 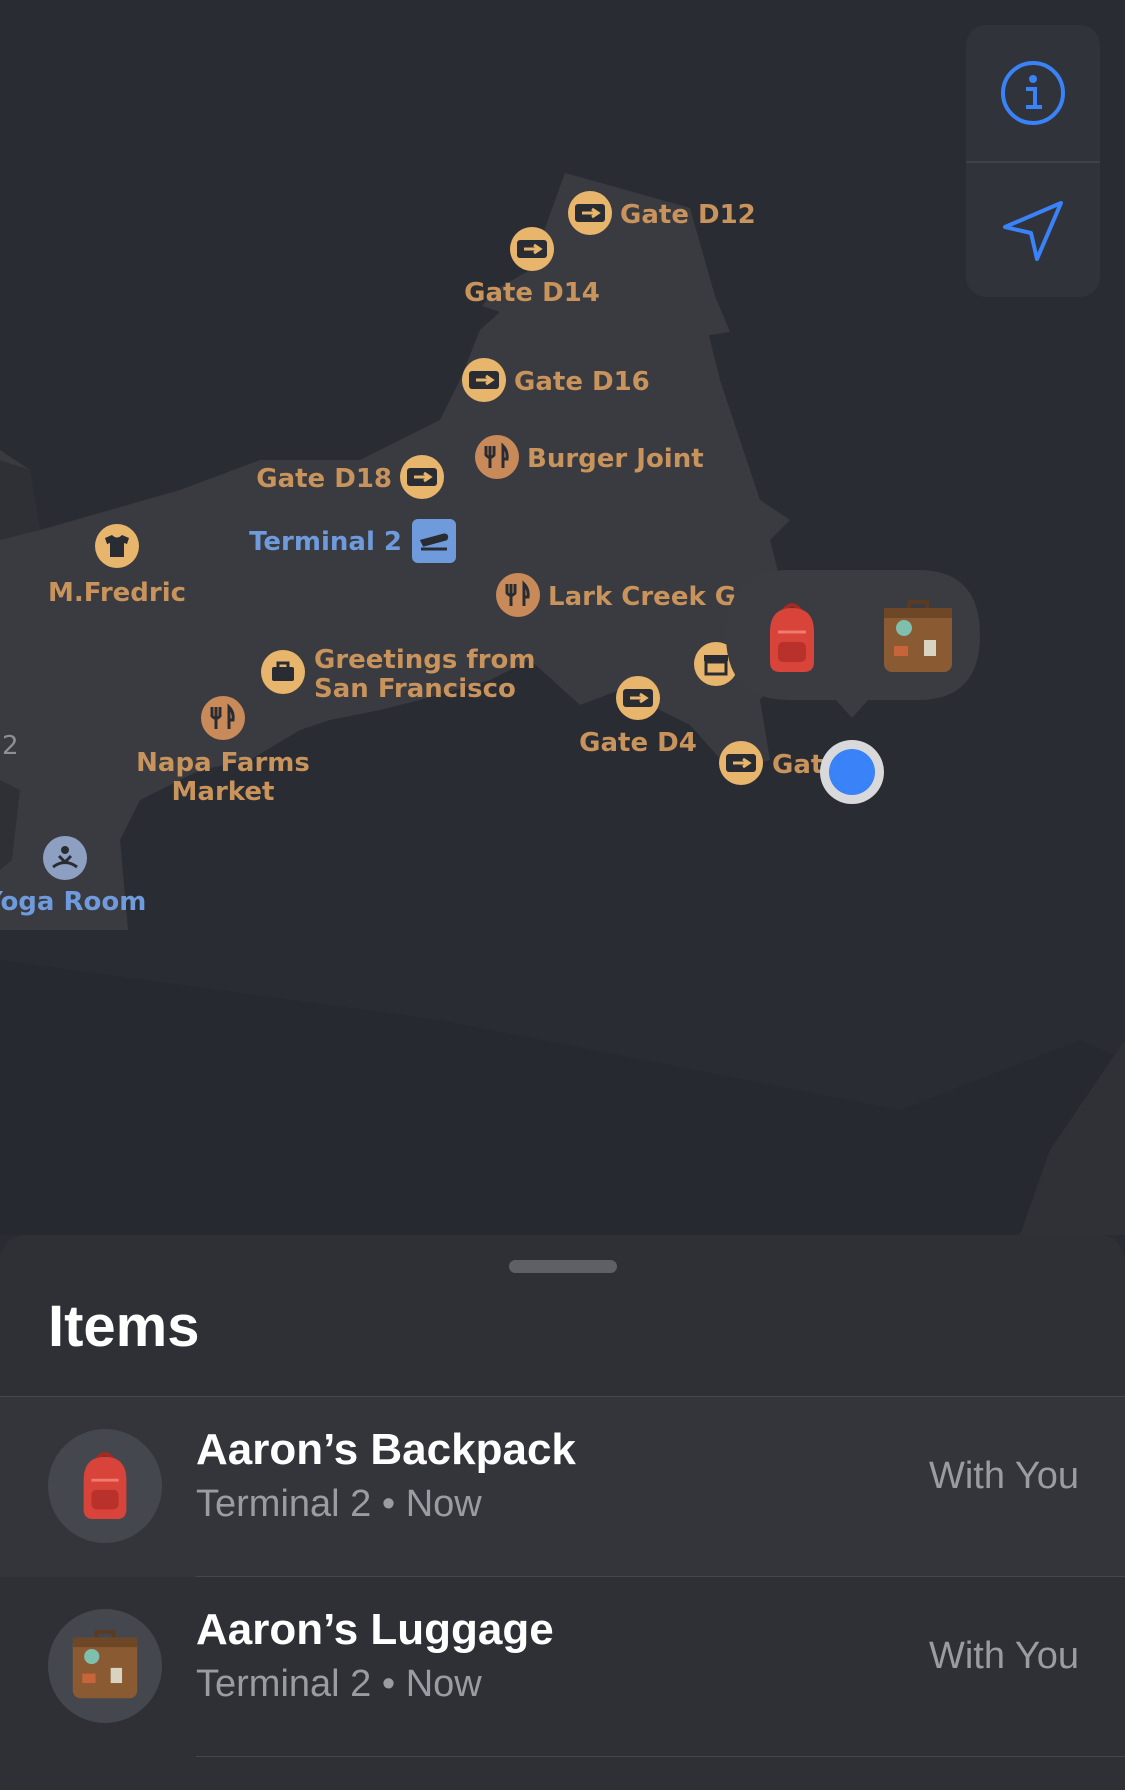 What do you see at coordinates (582, 382) in the screenshot?
I see `poi-label: Gate D16` at bounding box center [582, 382].